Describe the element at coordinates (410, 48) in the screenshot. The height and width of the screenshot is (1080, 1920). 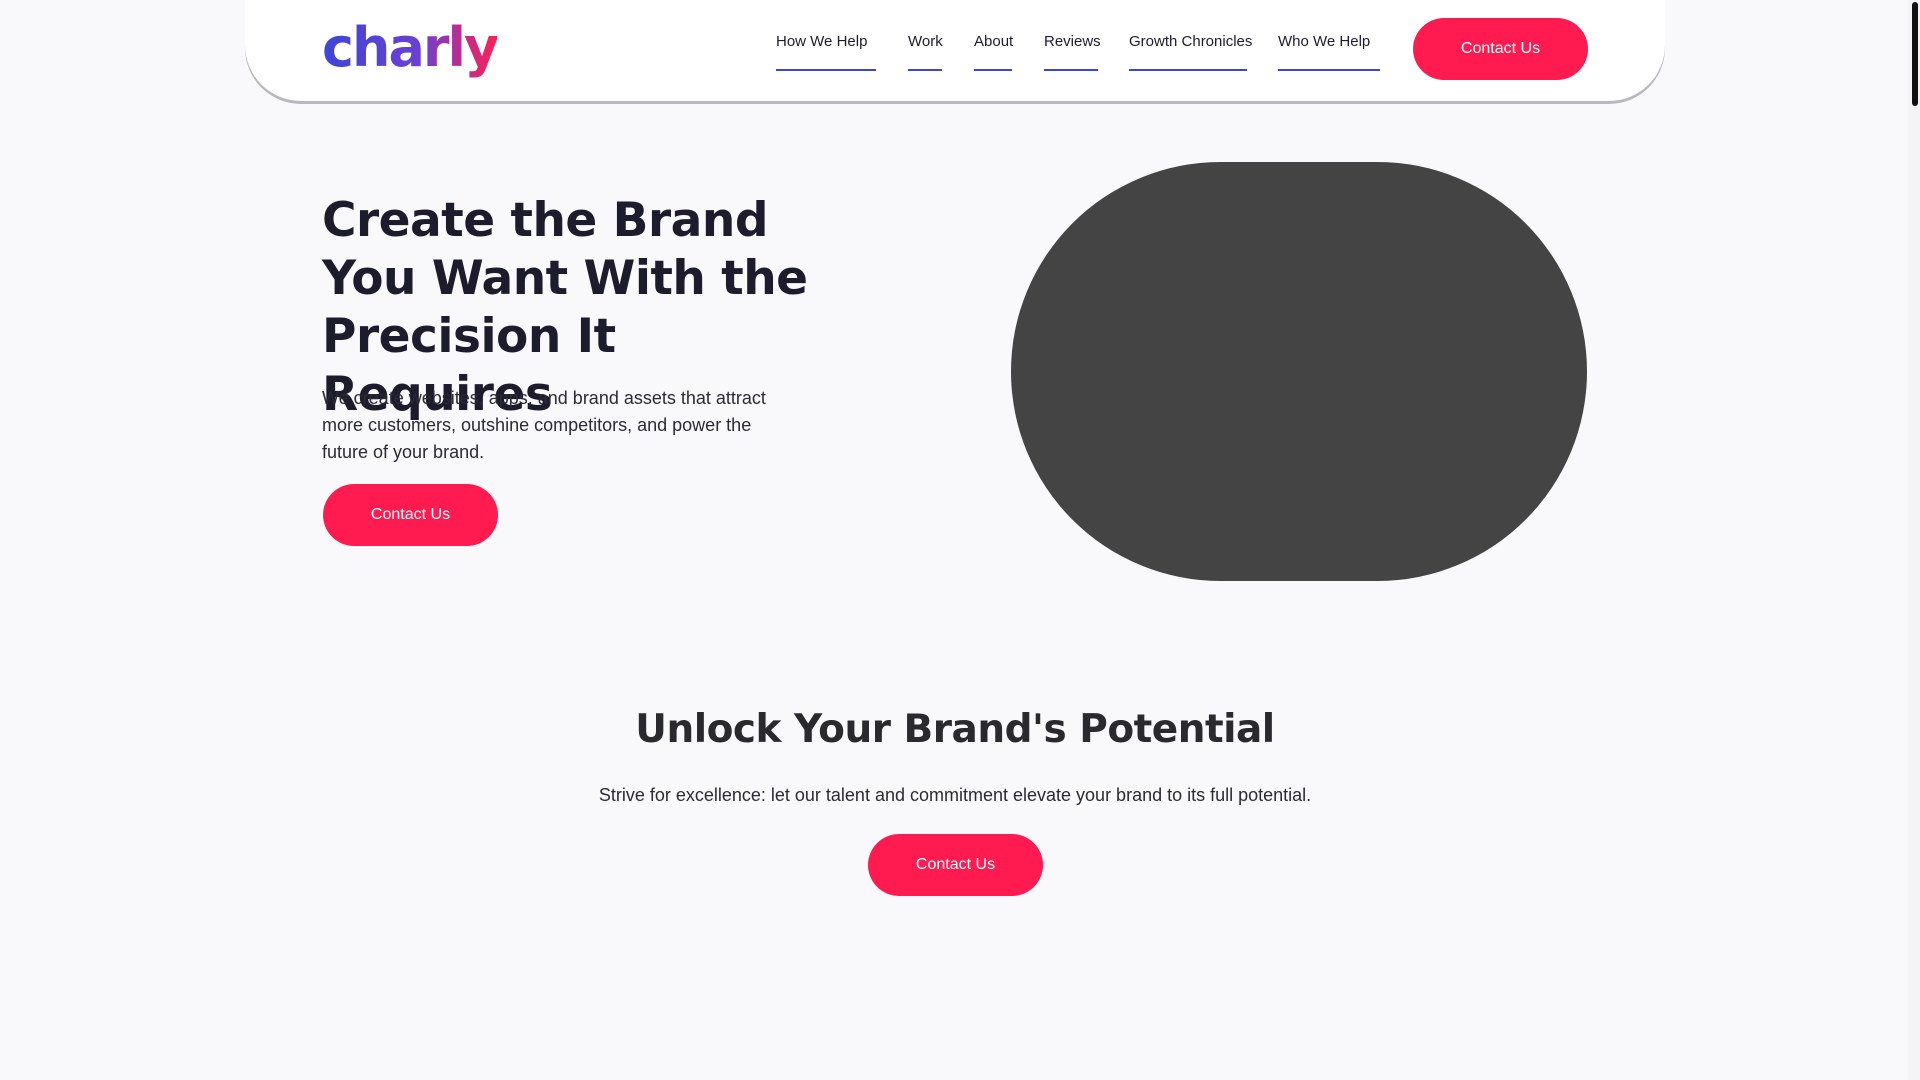
I see `charly-logo: charly` at that location.